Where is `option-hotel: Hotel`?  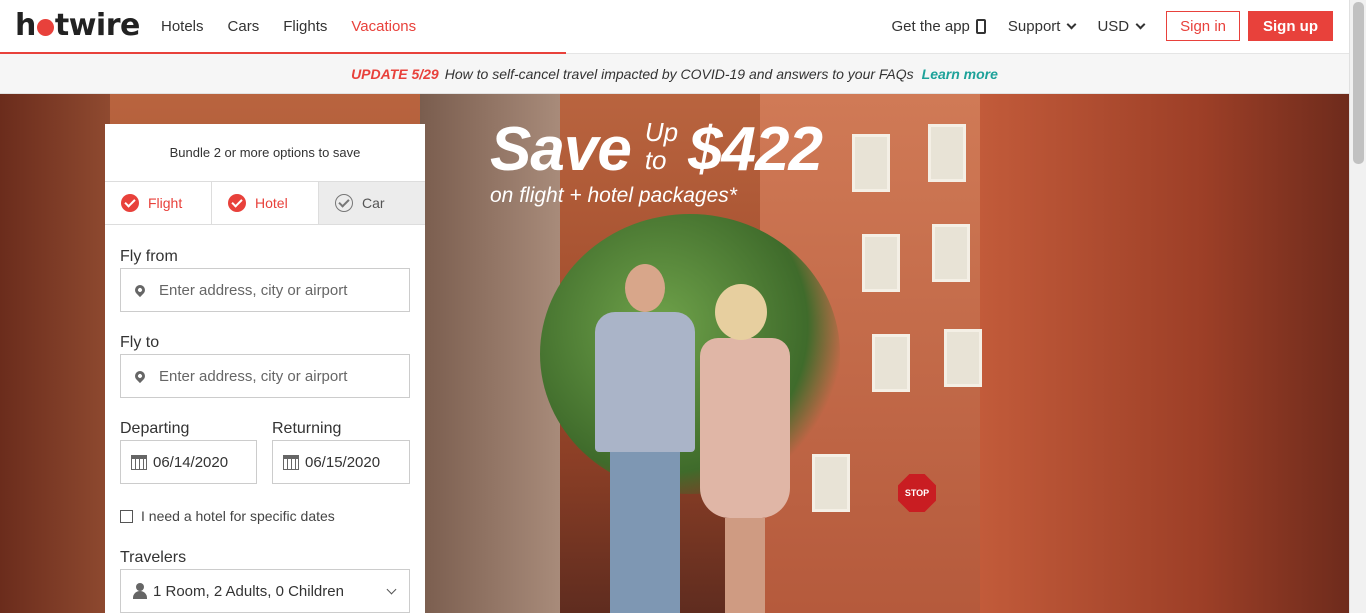
option-hotel: Hotel is located at coordinates (265, 203).